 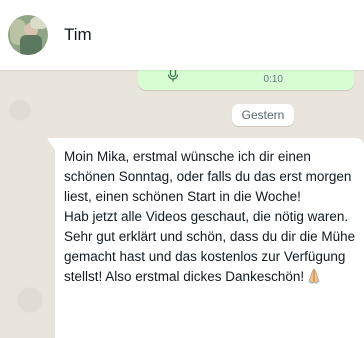 What do you see at coordinates (273, 79) in the screenshot?
I see `message-time: 0:10` at bounding box center [273, 79].